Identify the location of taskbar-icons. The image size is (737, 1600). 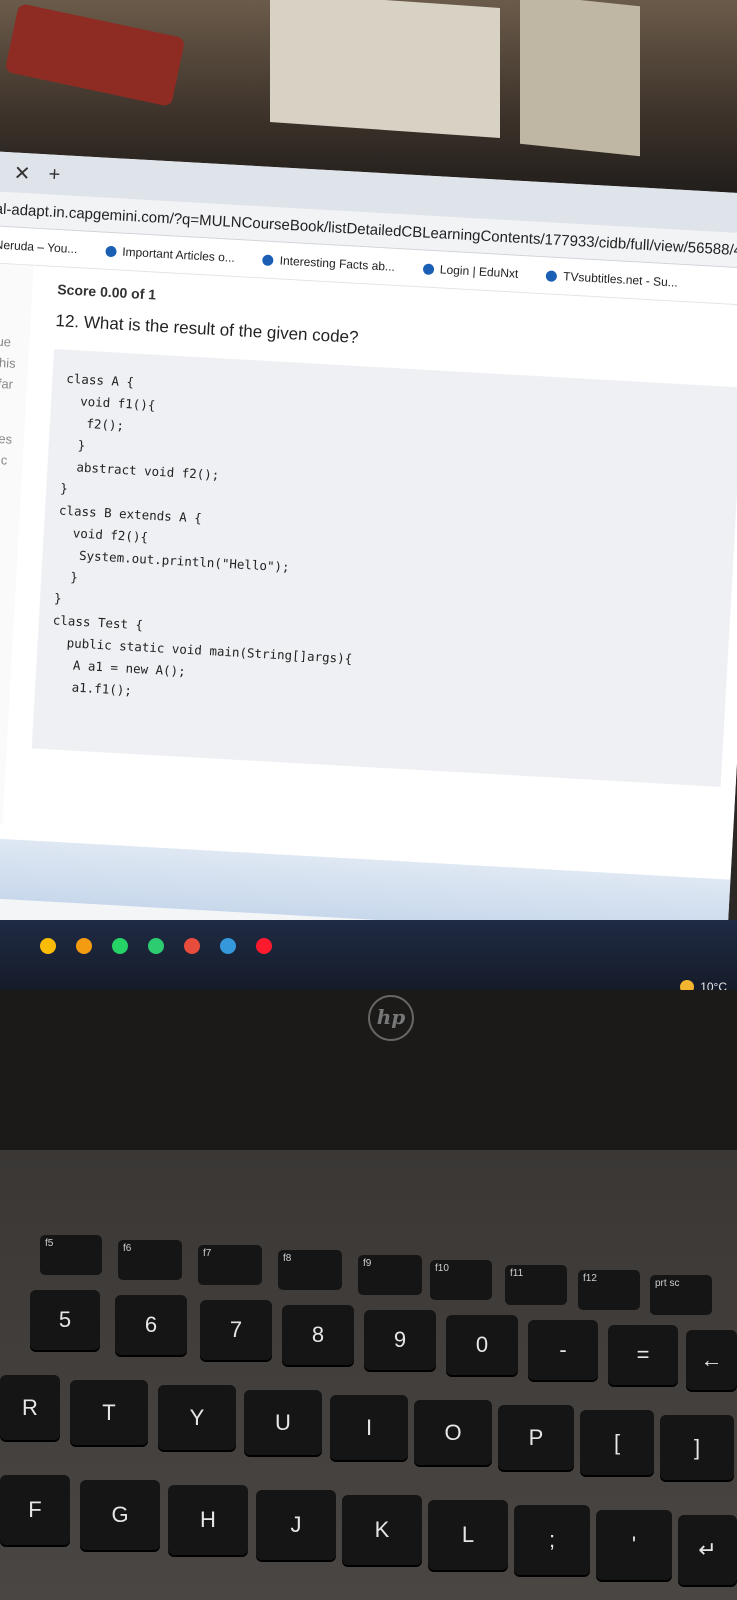
(156, 946).